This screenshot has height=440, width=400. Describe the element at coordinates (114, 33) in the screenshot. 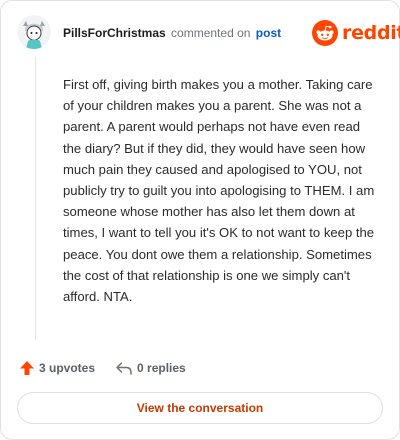

I see `username-link: PillsForChristmas` at that location.